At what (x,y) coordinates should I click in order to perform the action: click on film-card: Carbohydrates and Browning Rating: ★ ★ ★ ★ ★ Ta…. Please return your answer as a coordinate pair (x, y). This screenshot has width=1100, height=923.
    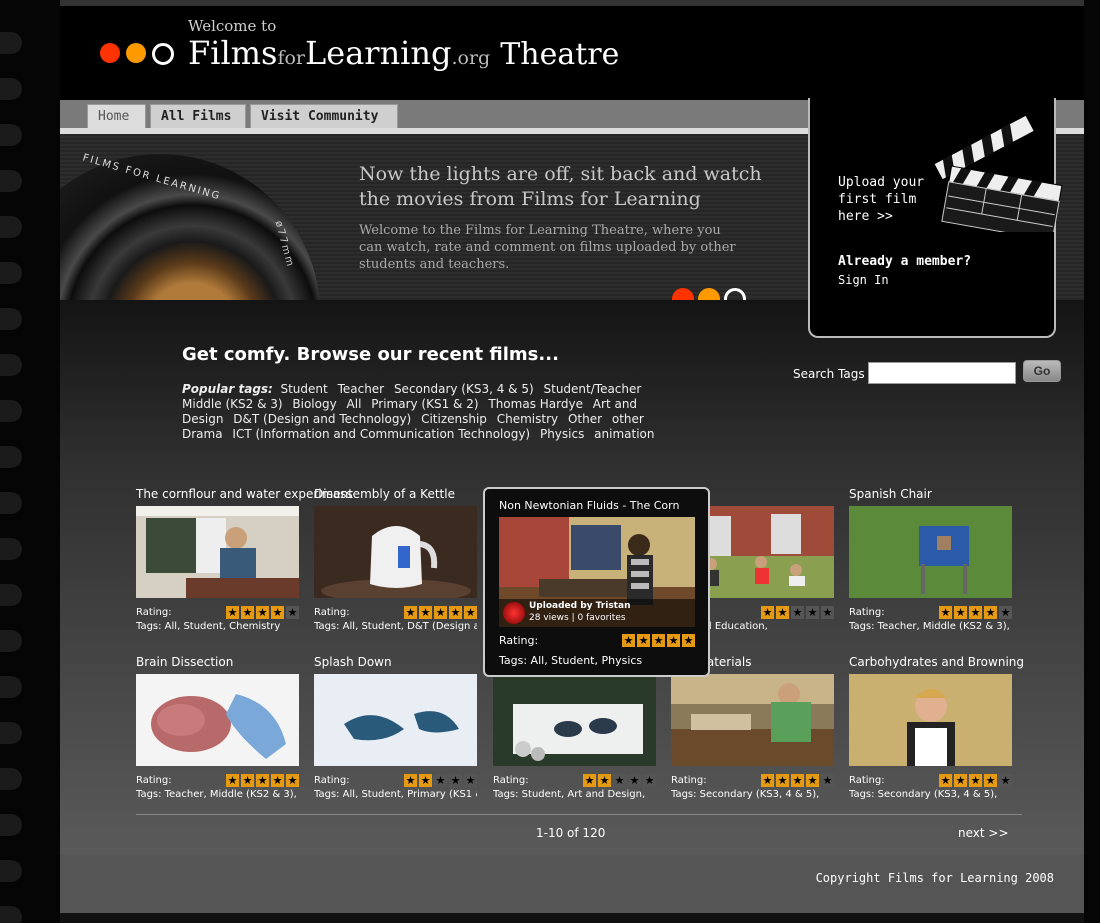
    Looking at the image, I should click on (936, 727).